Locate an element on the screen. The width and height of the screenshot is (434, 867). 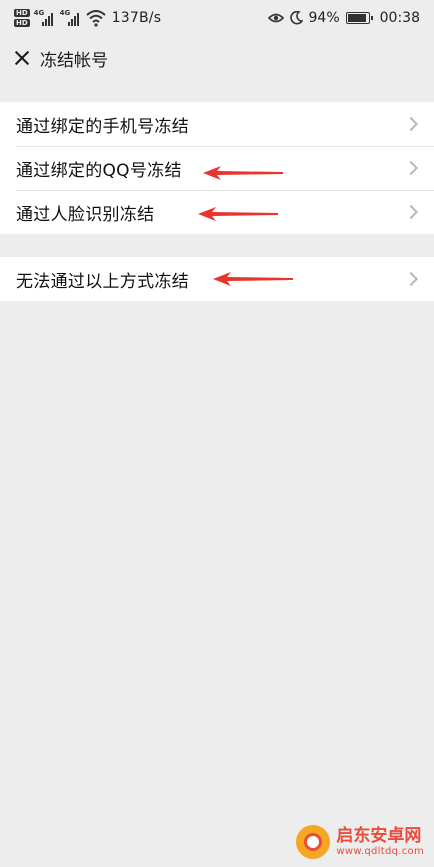
watermark: 启东安卓网 www.qdltdq.com is located at coordinates (360, 842).